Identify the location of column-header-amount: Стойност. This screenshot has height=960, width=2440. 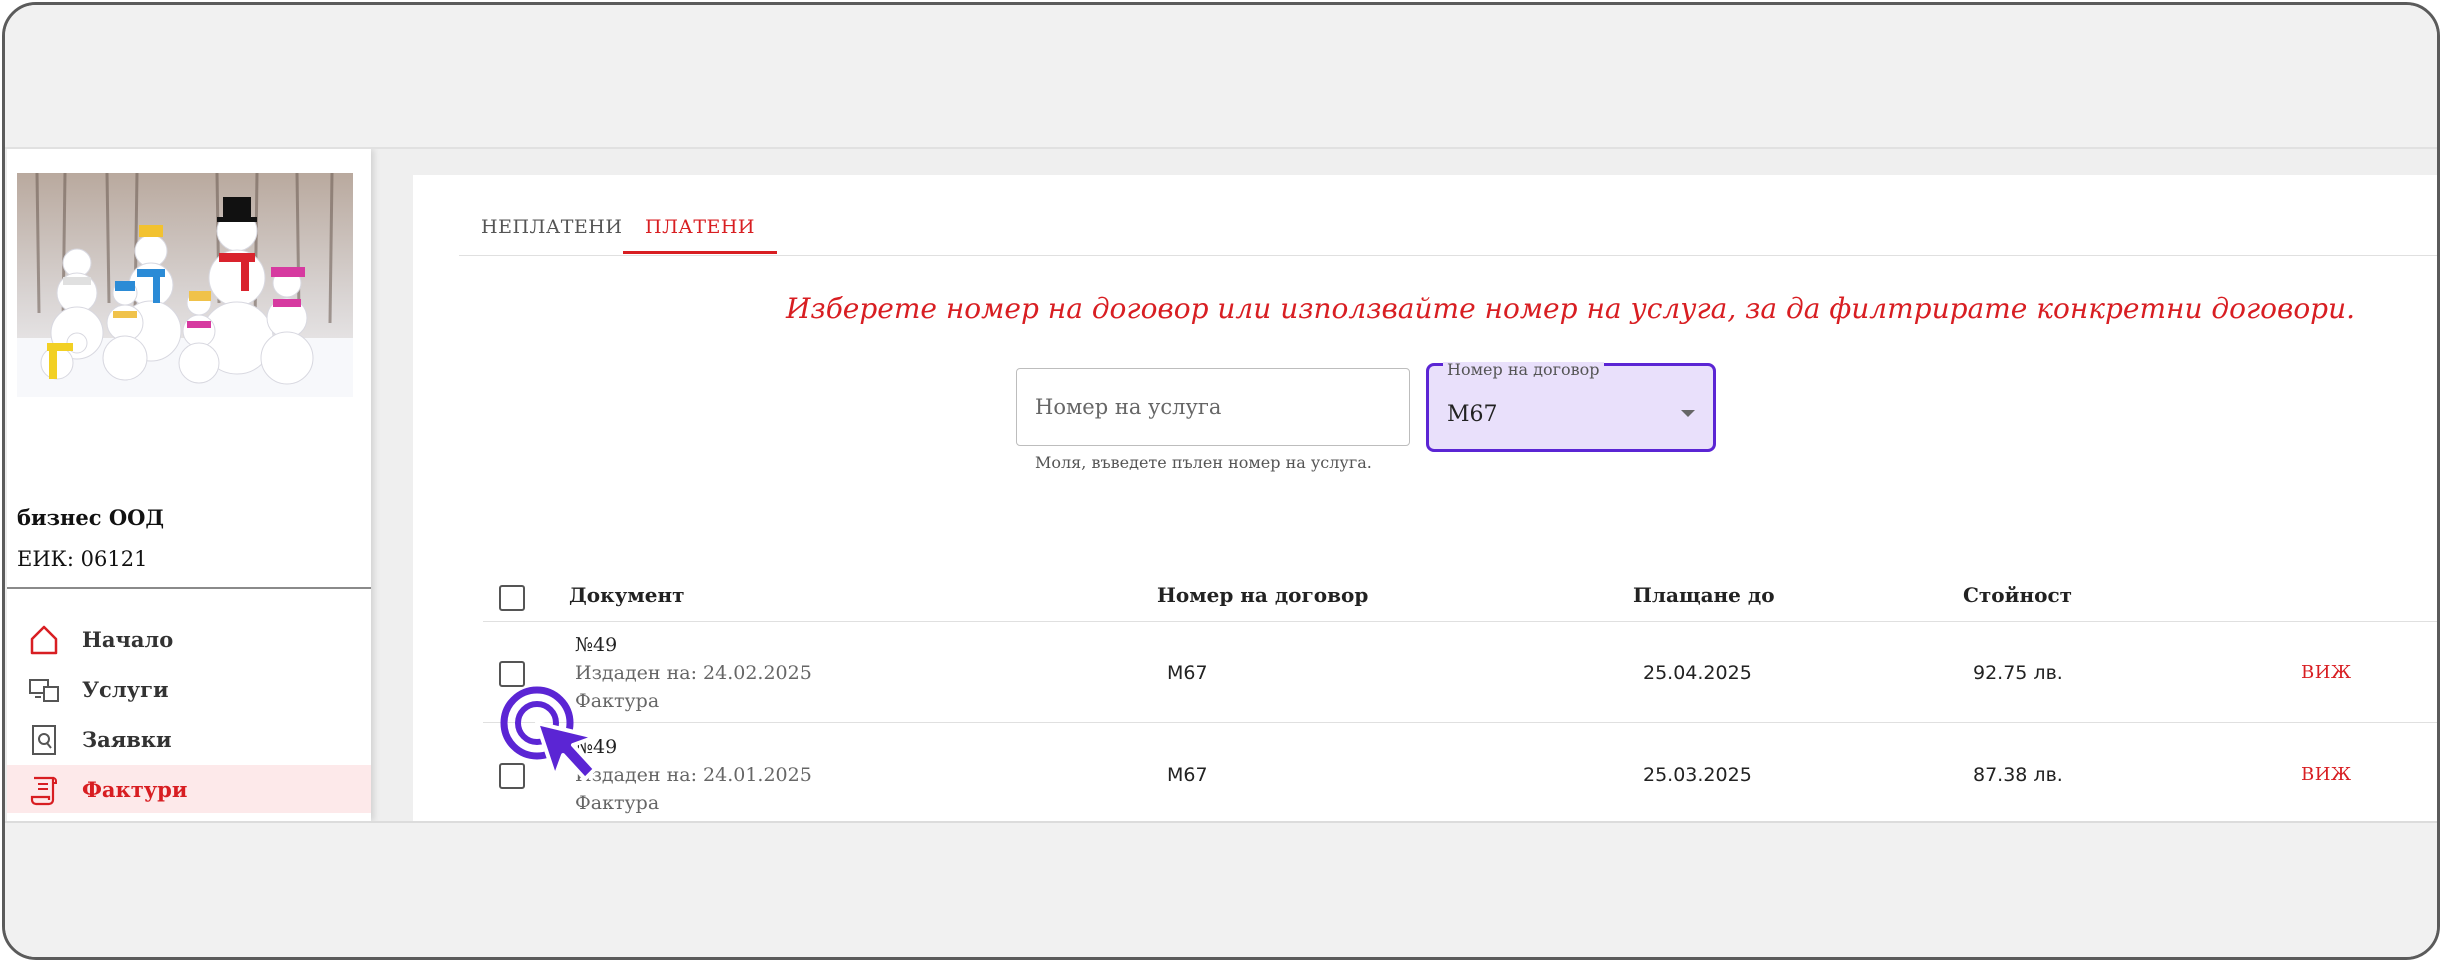
(2018, 595).